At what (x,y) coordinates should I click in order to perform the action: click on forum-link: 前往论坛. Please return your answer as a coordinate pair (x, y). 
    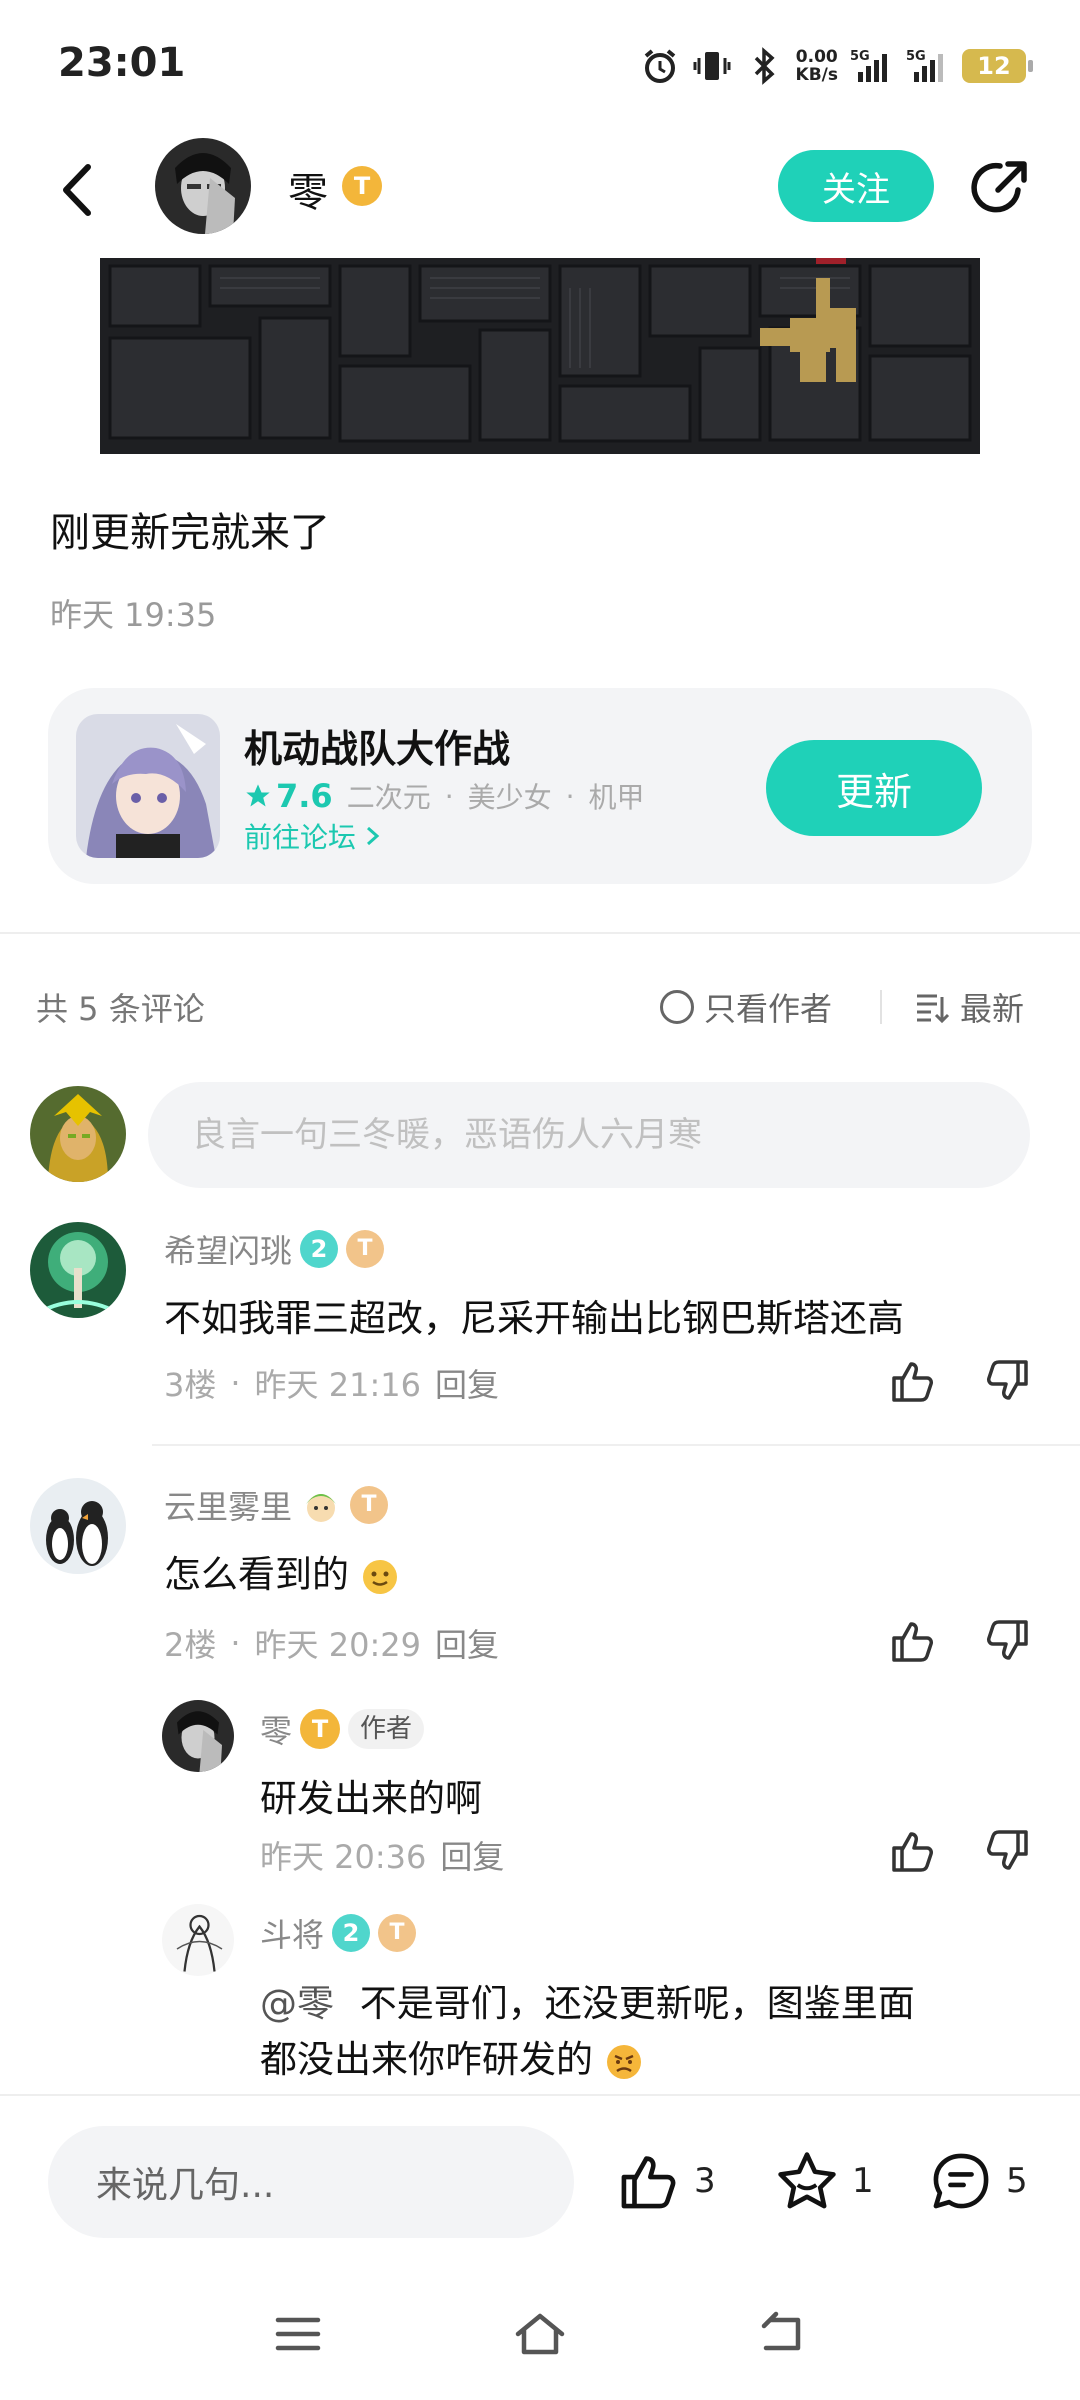
    Looking at the image, I should click on (313, 836).